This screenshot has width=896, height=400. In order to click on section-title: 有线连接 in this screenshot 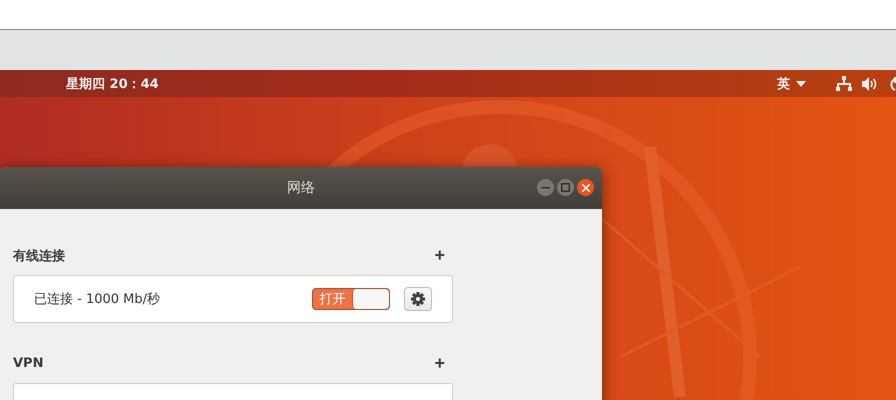, I will do `click(39, 256)`.